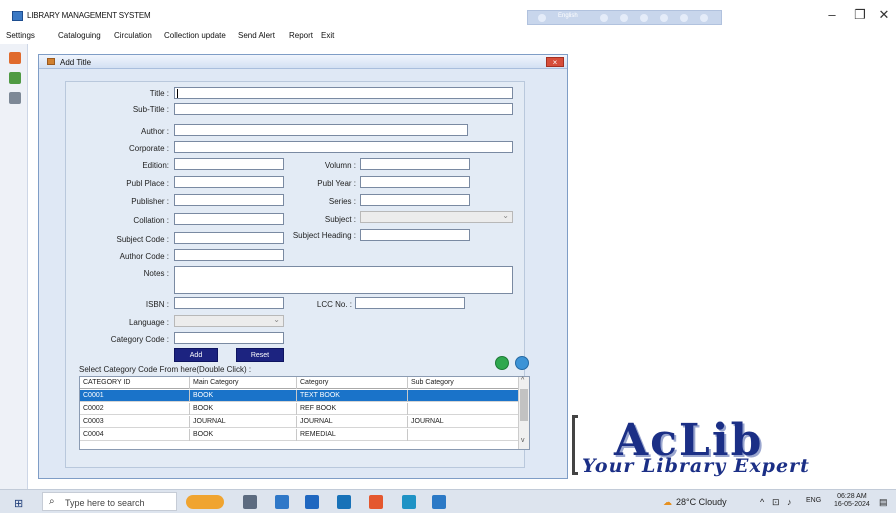  Describe the element at coordinates (15, 98) in the screenshot. I see `trash-tool-icon` at that location.